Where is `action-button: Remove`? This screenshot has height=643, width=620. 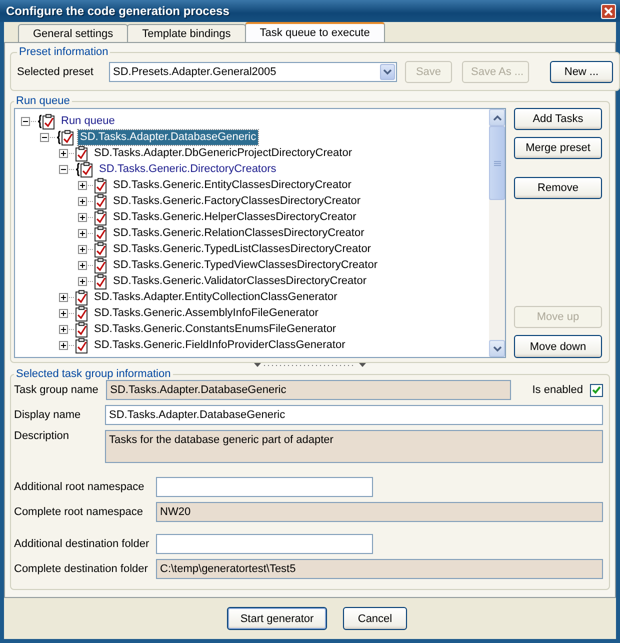
action-button: Remove is located at coordinates (558, 188).